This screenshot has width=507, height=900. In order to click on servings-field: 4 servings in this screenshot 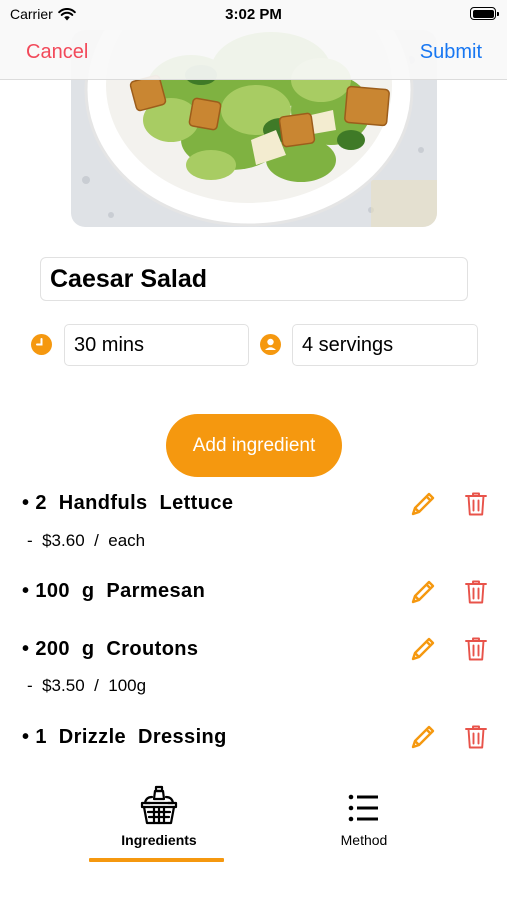, I will do `click(385, 345)`.